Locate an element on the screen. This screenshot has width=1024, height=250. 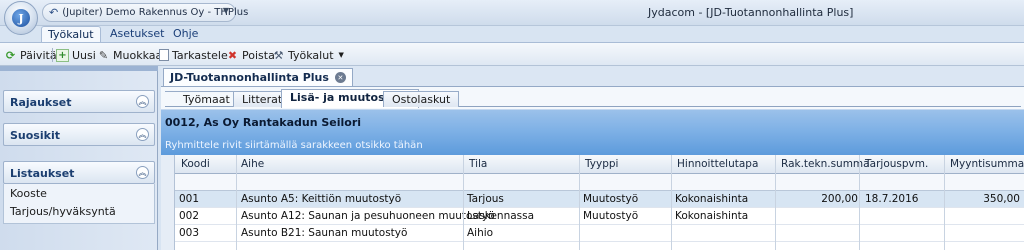
project-title: 0012, As Oy Rantakadun Seilori is located at coordinates (263, 122).